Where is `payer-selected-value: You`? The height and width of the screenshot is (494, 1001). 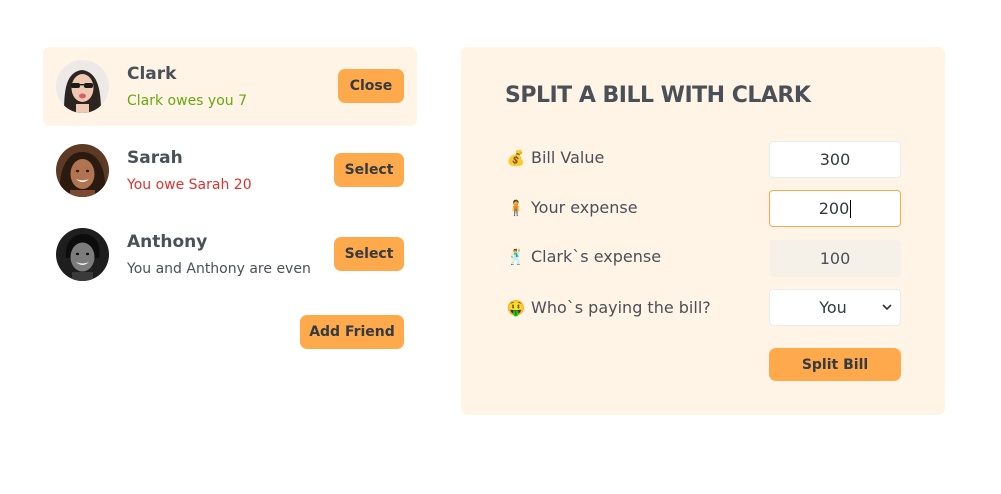
payer-selected-value: You is located at coordinates (833, 307).